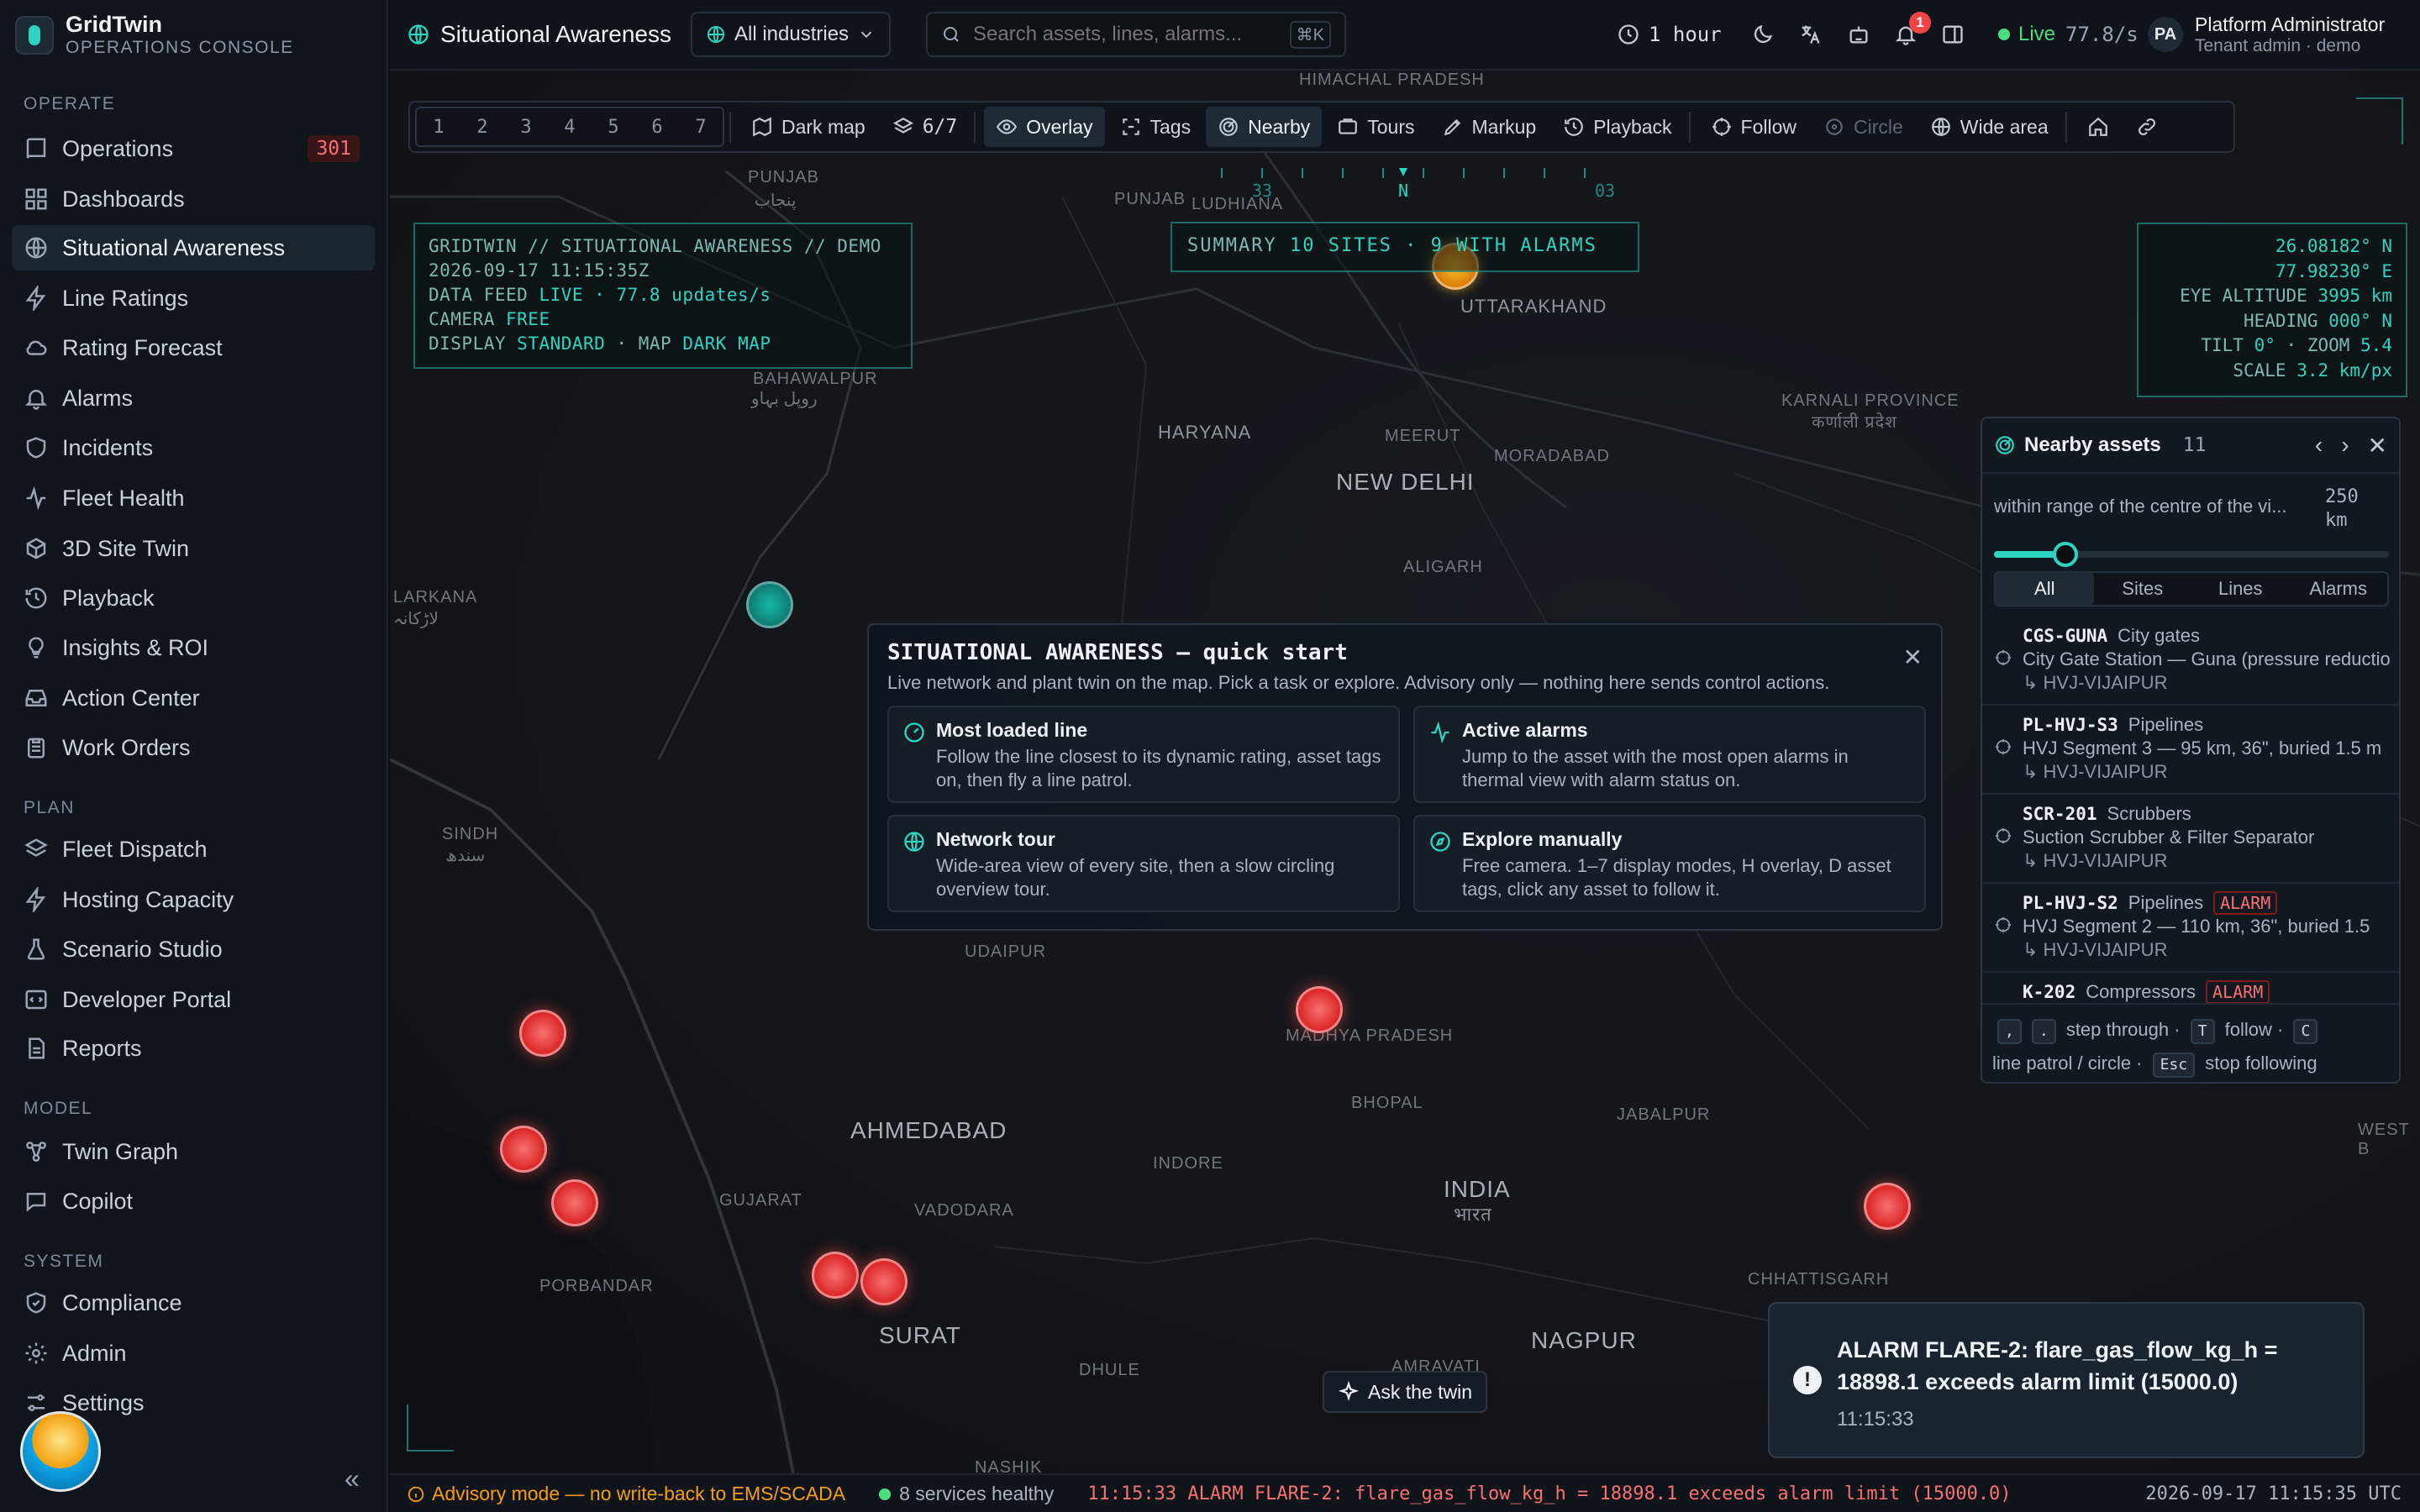  I want to click on nearby-toggle: Nearby, so click(1264, 127).